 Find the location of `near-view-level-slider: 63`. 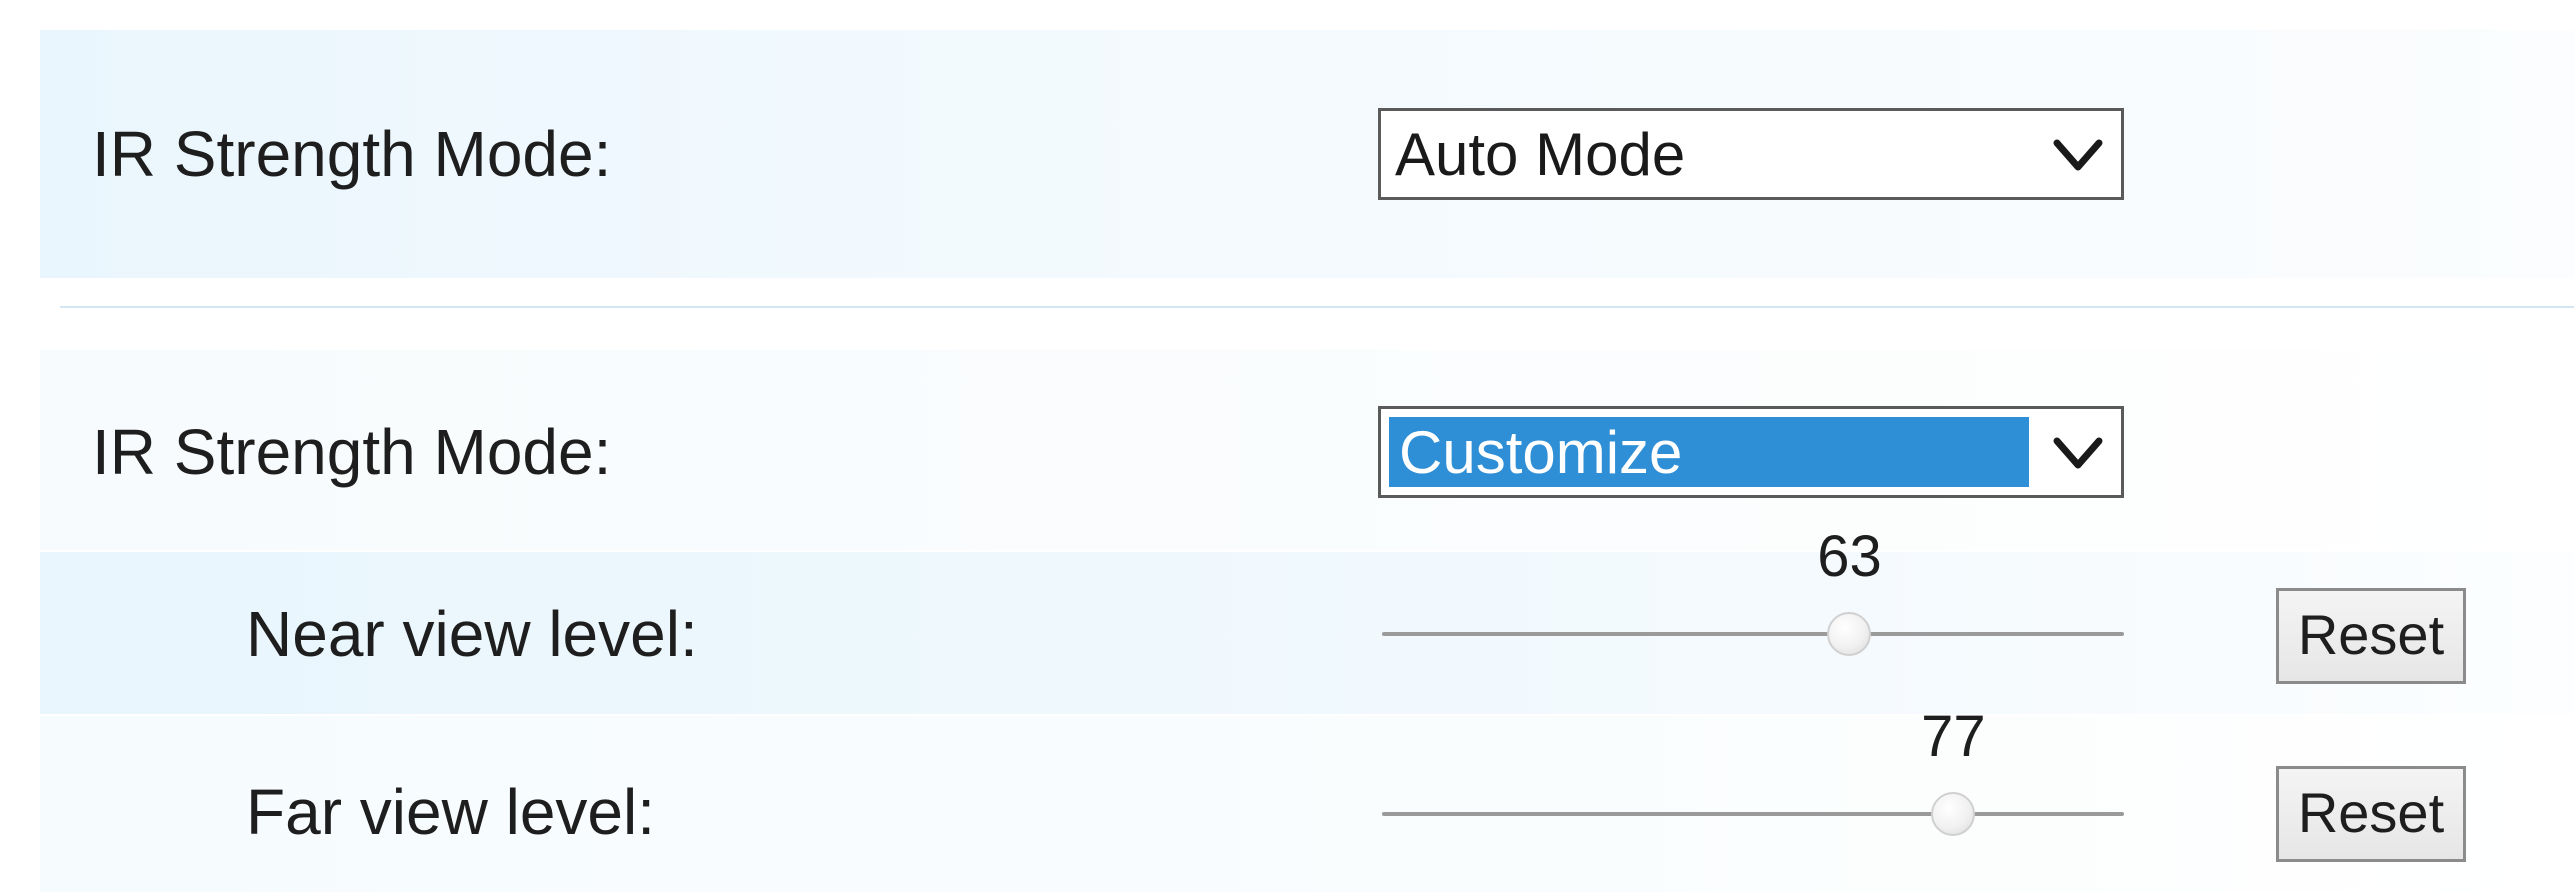

near-view-level-slider: 63 is located at coordinates (1753, 594).